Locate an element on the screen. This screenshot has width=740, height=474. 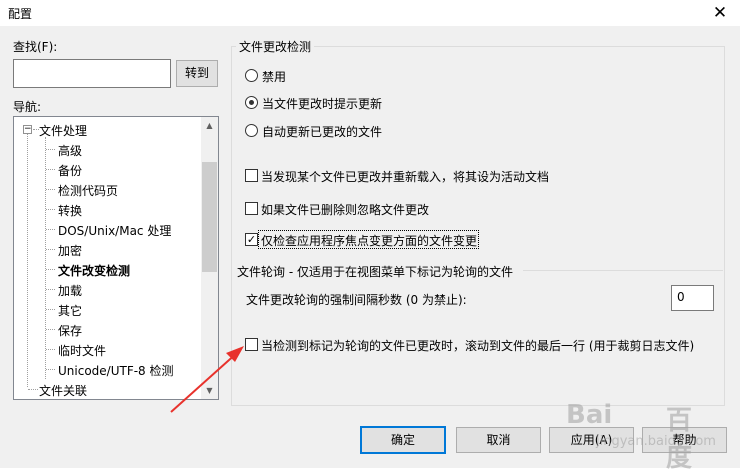
annotation-arrow is located at coordinates (207, 379).